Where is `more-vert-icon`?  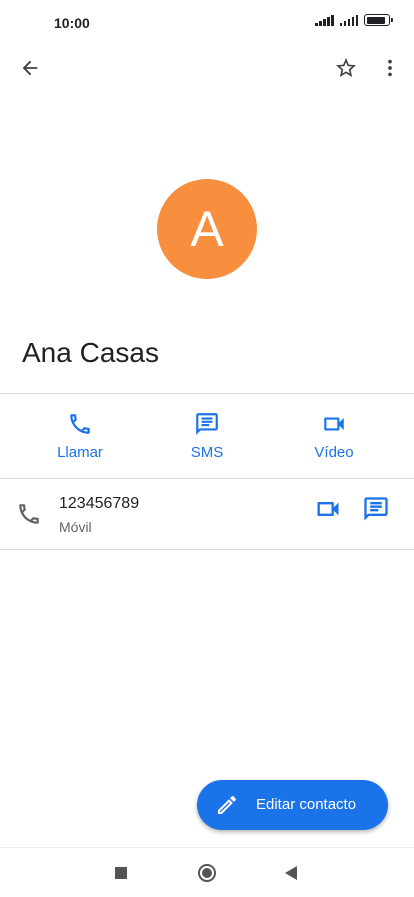 more-vert-icon is located at coordinates (390, 68).